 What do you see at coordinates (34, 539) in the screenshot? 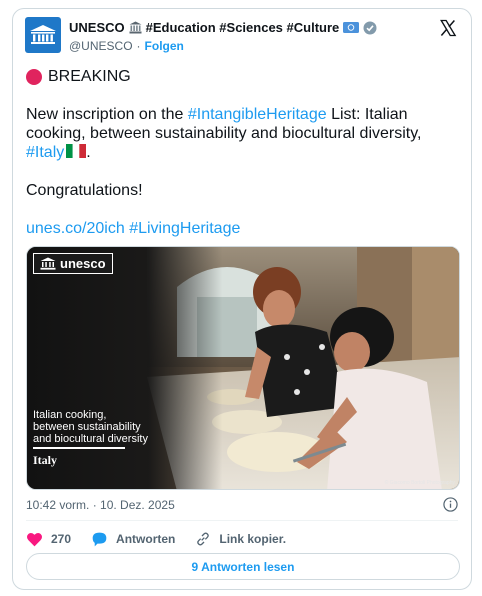
I see `heart-icon` at bounding box center [34, 539].